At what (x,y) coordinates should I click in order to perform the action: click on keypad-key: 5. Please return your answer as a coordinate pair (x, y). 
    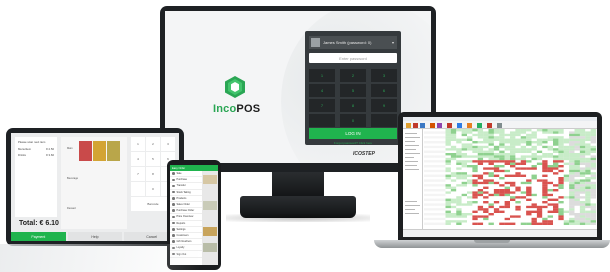
    Looking at the image, I should click on (153, 159).